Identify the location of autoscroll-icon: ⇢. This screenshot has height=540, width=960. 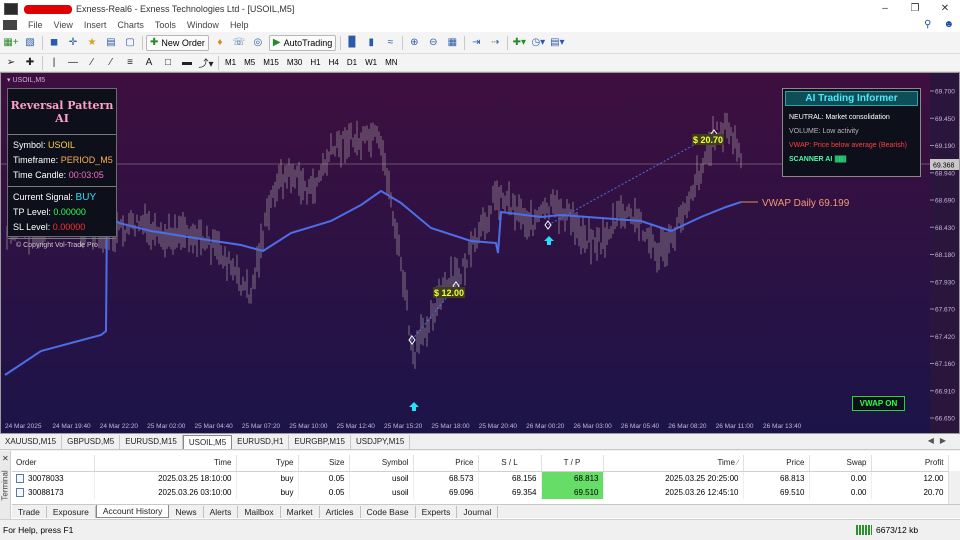
(495, 43).